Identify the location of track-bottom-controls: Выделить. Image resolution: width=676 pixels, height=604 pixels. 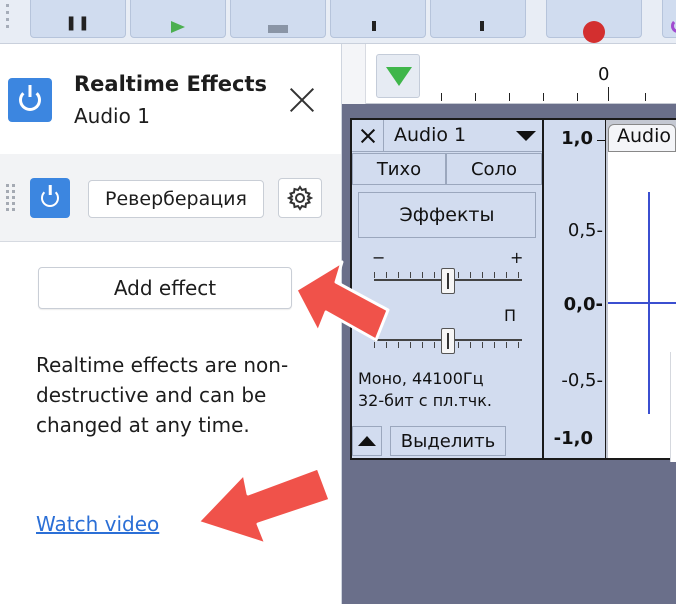
(447, 438).